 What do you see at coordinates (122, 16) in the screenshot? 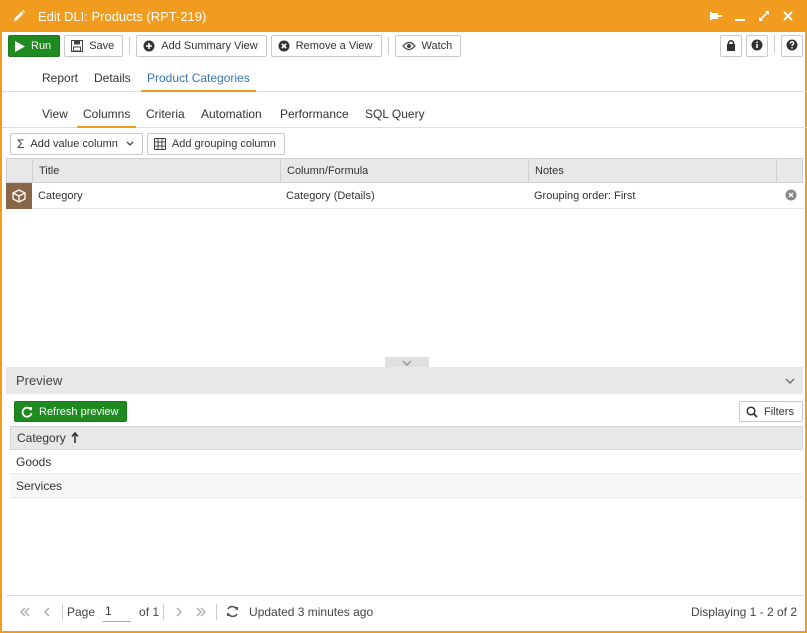
I see `window-title: Edit DLI: Products (RPT-219)` at bounding box center [122, 16].